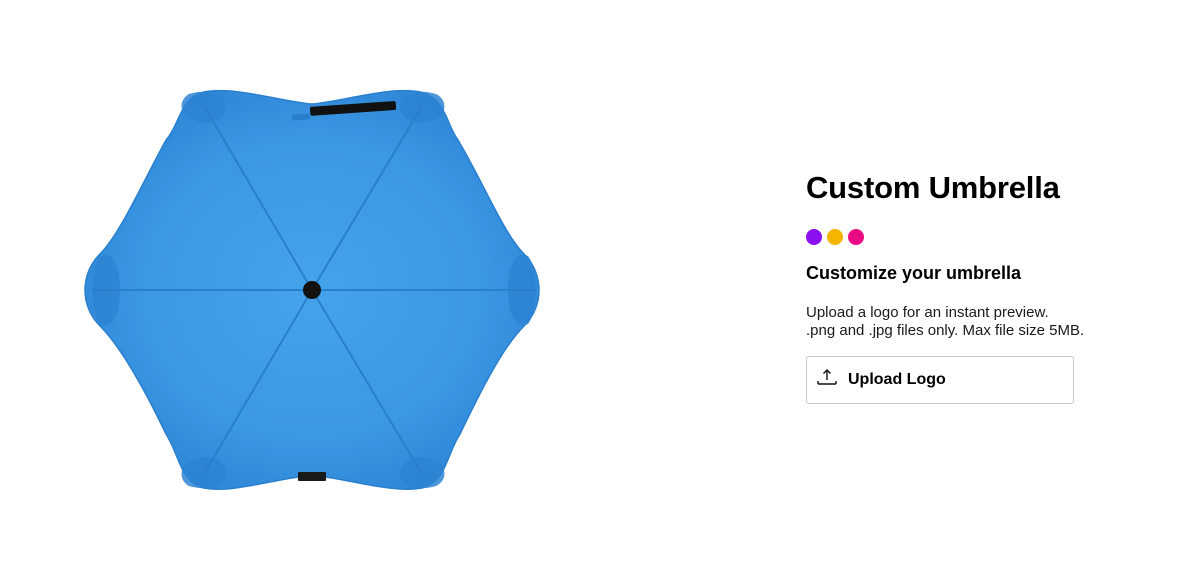 Image resolution: width=1204 pixels, height=586 pixels. Describe the element at coordinates (835, 237) in the screenshot. I see `swatch-amber` at that location.